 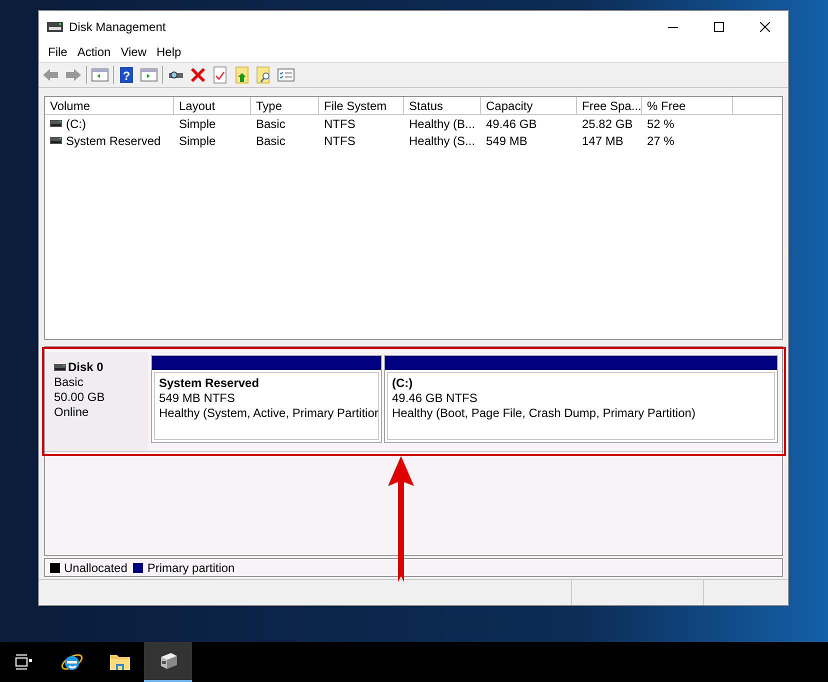 What do you see at coordinates (765, 27) in the screenshot?
I see `close-icon` at bounding box center [765, 27].